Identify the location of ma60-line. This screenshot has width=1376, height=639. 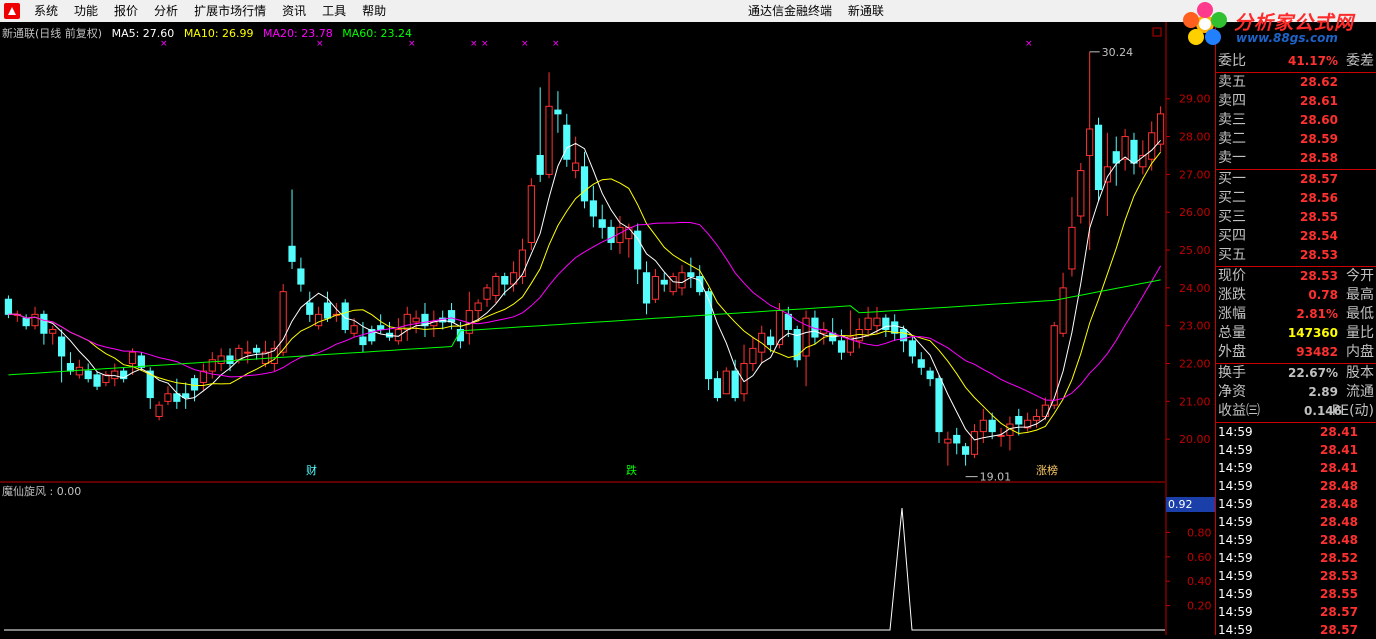
(584, 327).